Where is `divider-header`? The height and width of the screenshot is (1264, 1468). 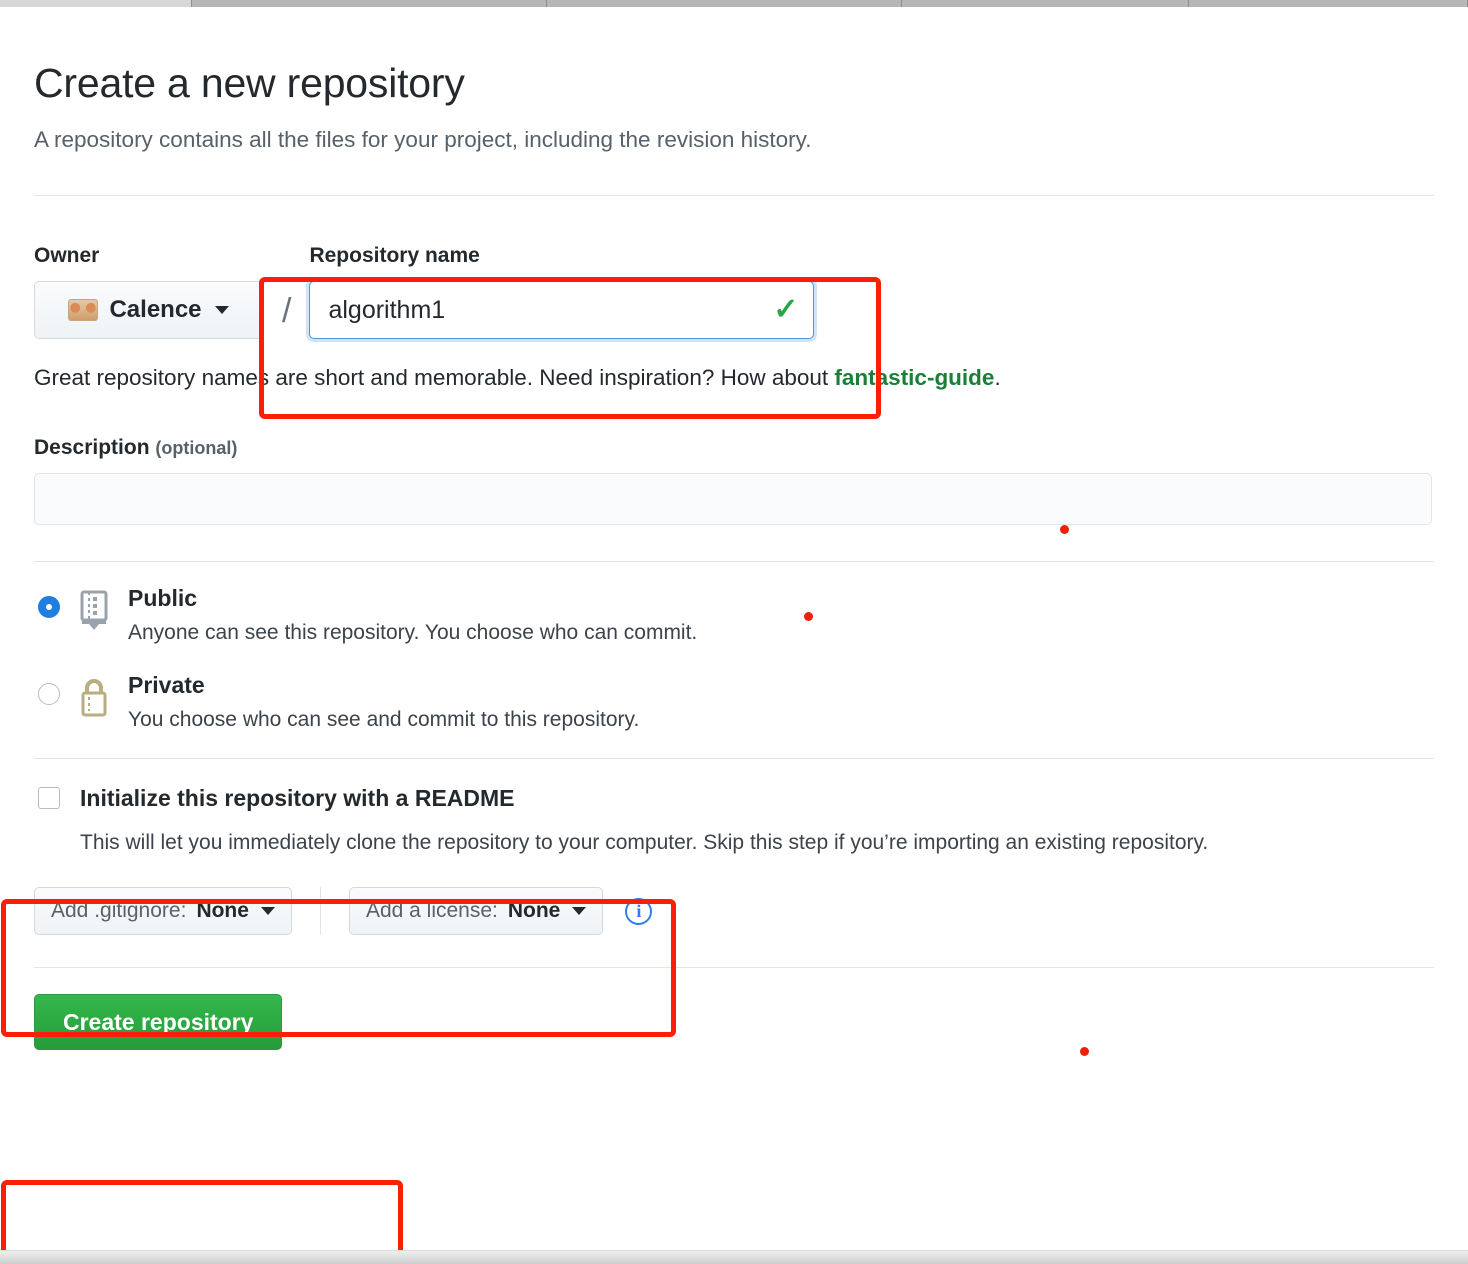 divider-header is located at coordinates (734, 195).